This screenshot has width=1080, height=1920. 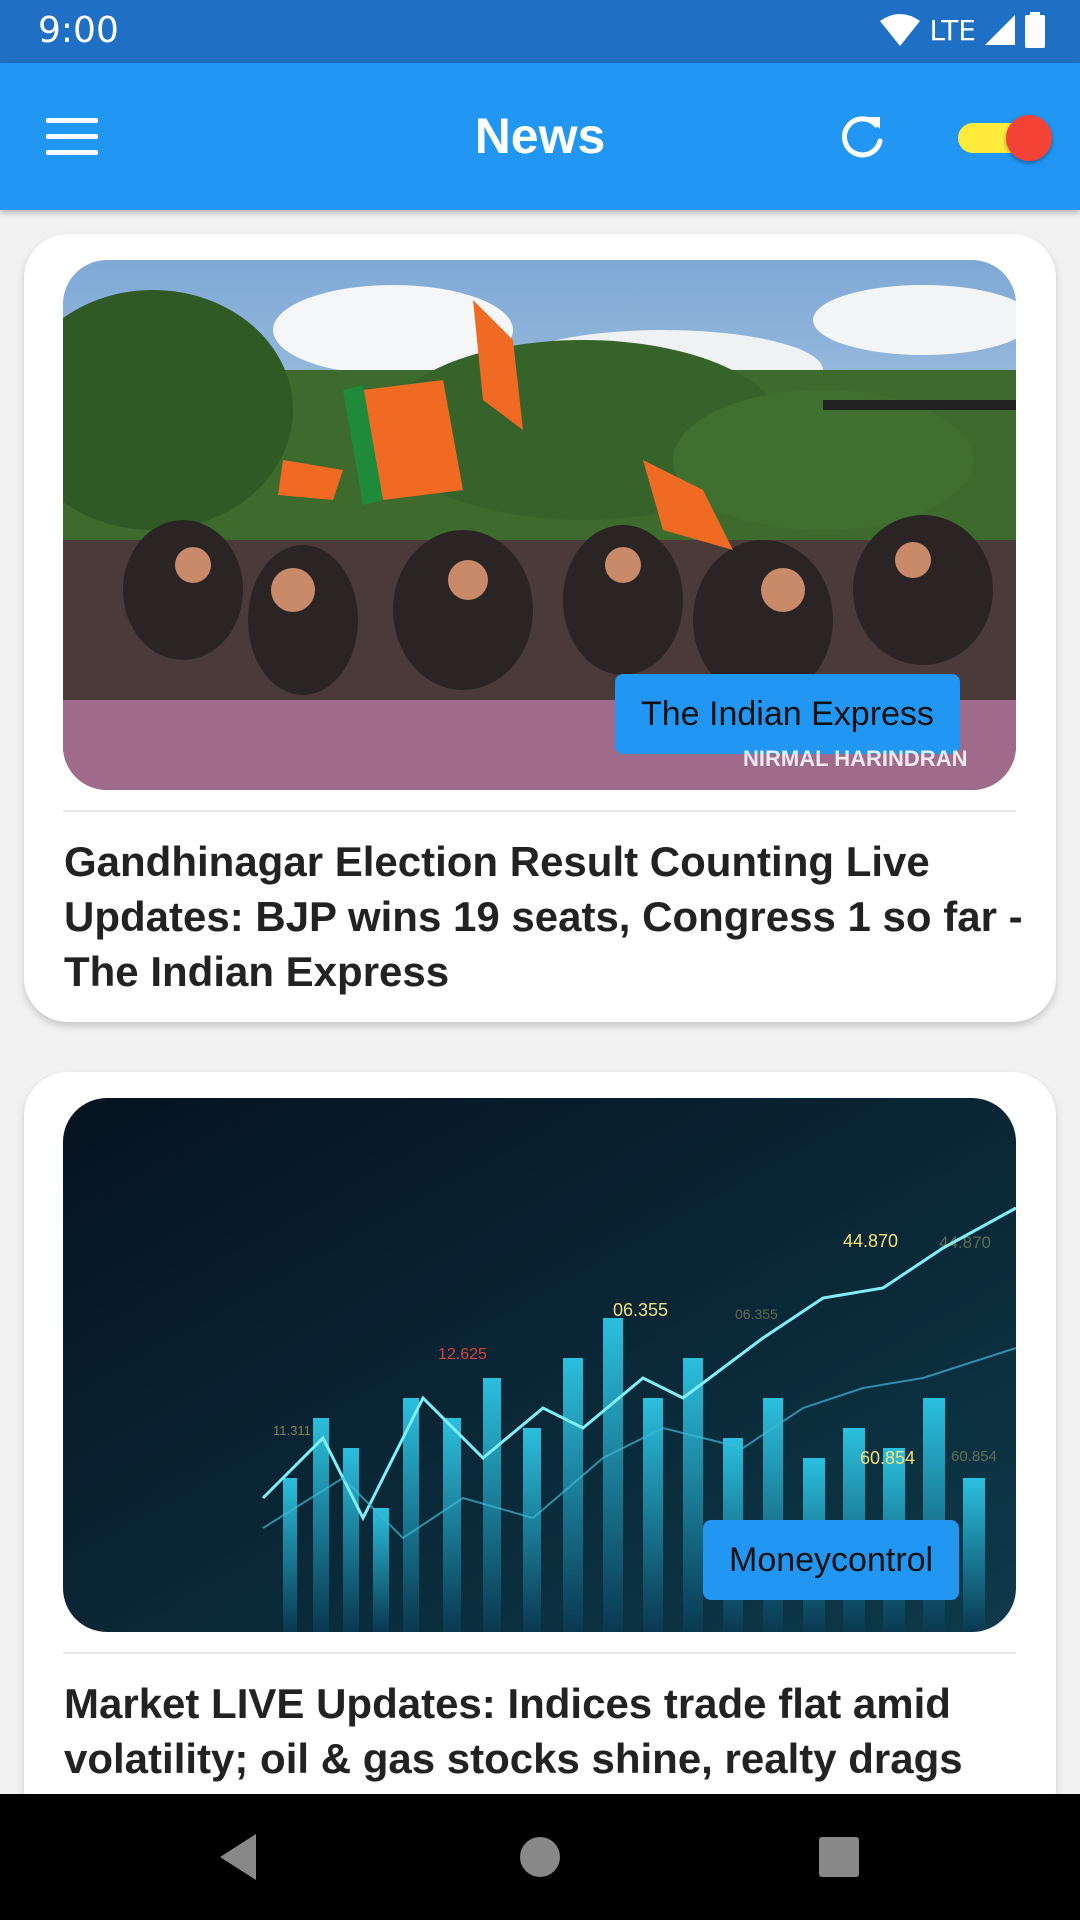 I want to click on source-badge: Moneycontrol, so click(x=831, y=1560).